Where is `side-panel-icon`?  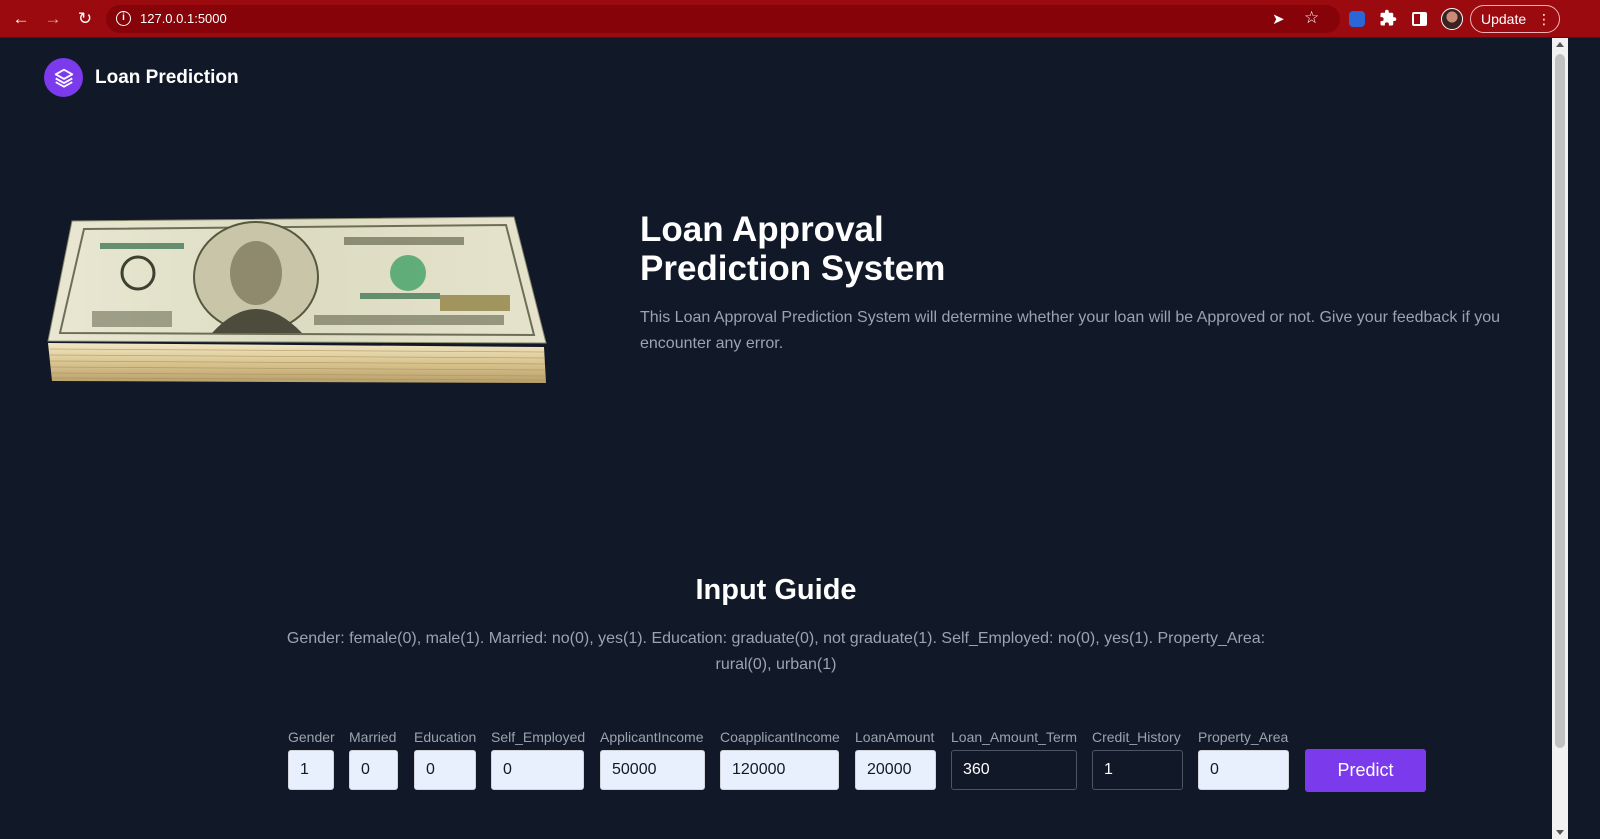 side-panel-icon is located at coordinates (1419, 19).